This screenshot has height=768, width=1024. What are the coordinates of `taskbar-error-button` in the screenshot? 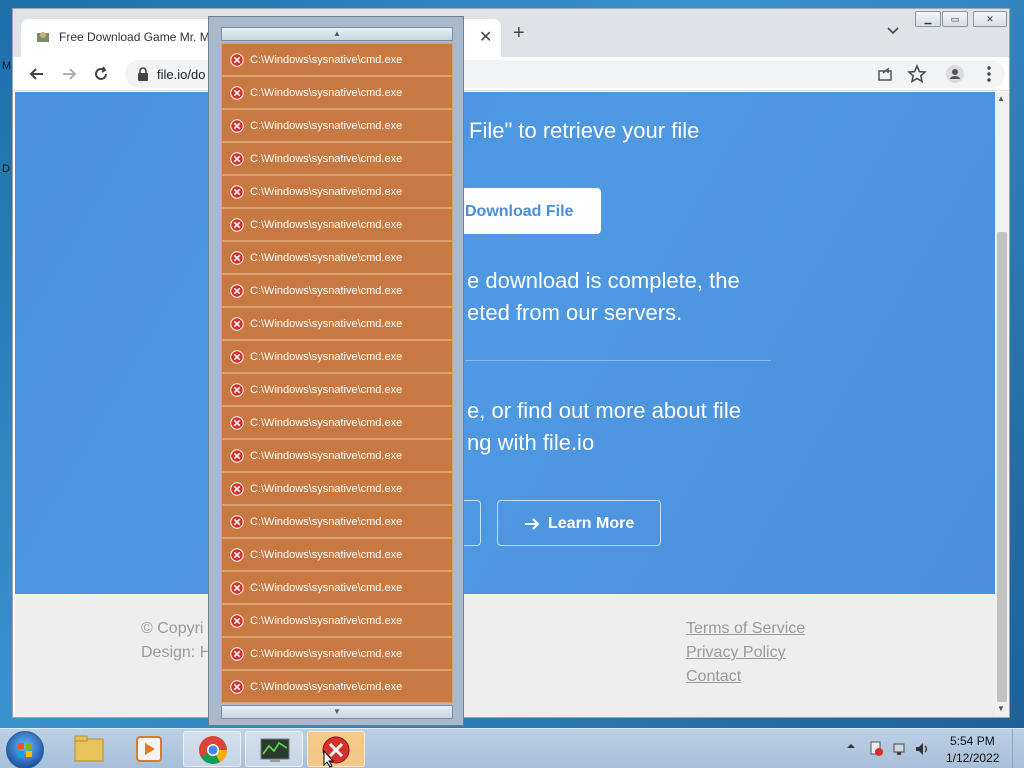 It's located at (336, 749).